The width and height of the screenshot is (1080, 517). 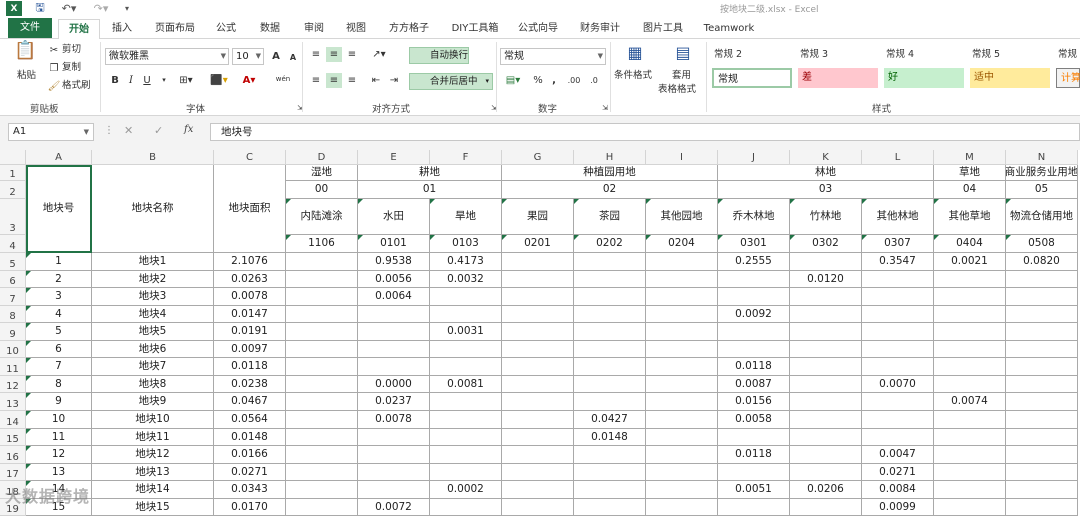 I want to click on row-header: 8, so click(x=13, y=314).